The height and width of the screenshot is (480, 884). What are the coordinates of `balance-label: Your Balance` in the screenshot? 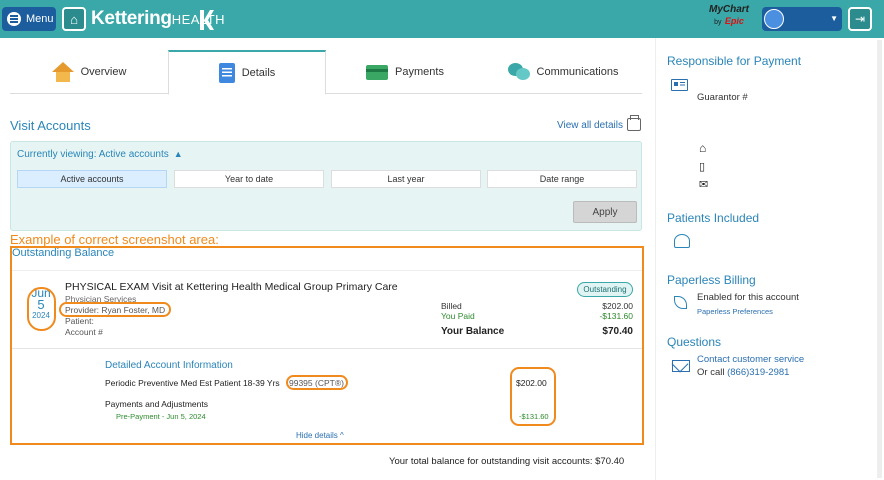 It's located at (473, 331).